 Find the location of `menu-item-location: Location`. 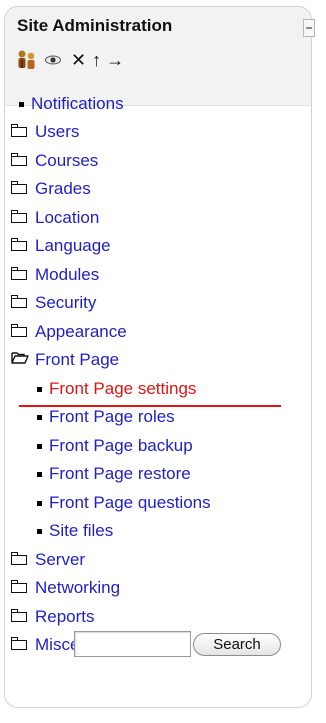

menu-item-location: Location is located at coordinates (54, 218).